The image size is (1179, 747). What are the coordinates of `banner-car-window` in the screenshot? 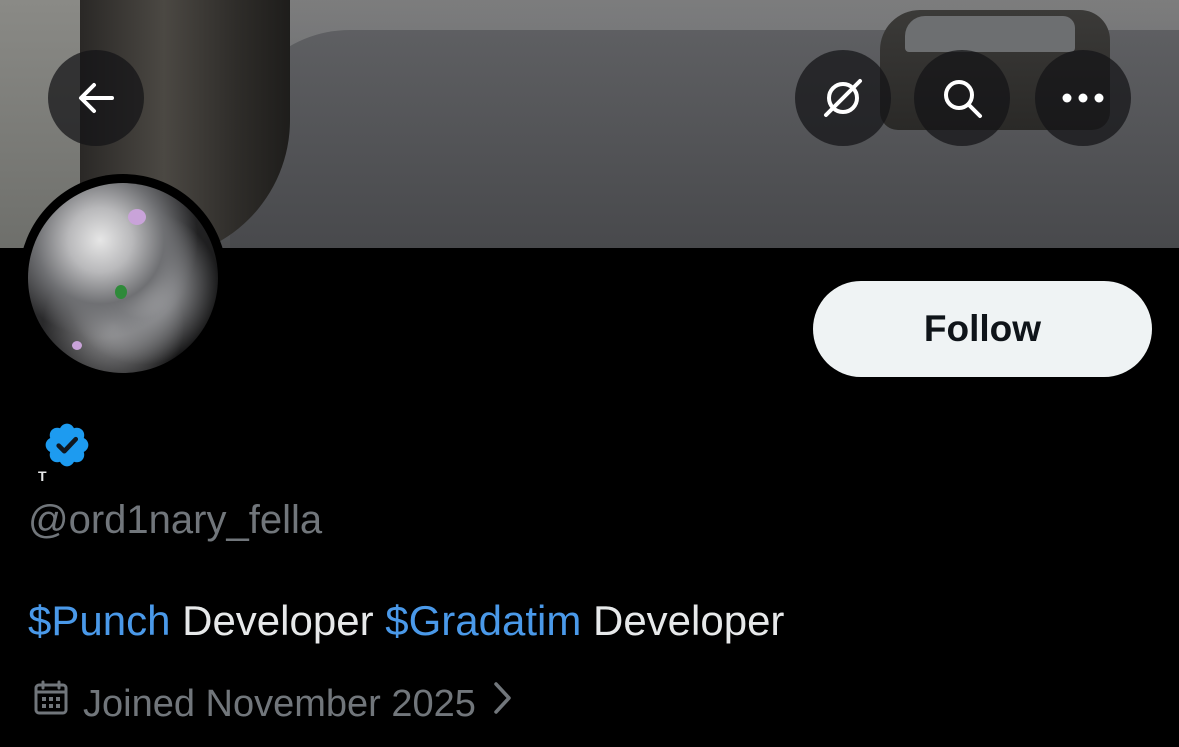 It's located at (990, 34).